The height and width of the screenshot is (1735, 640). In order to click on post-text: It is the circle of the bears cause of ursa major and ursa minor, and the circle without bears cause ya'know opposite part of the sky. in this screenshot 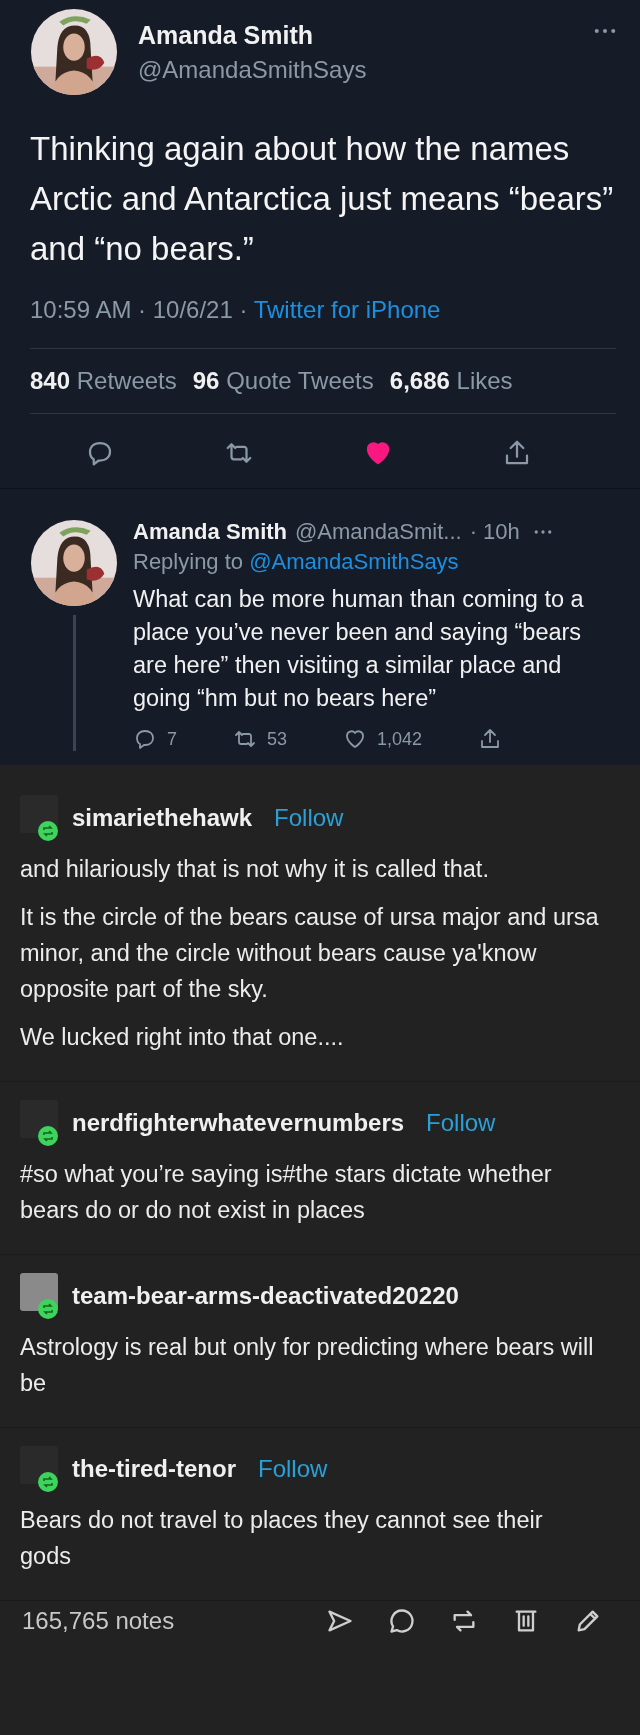, I will do `click(310, 953)`.